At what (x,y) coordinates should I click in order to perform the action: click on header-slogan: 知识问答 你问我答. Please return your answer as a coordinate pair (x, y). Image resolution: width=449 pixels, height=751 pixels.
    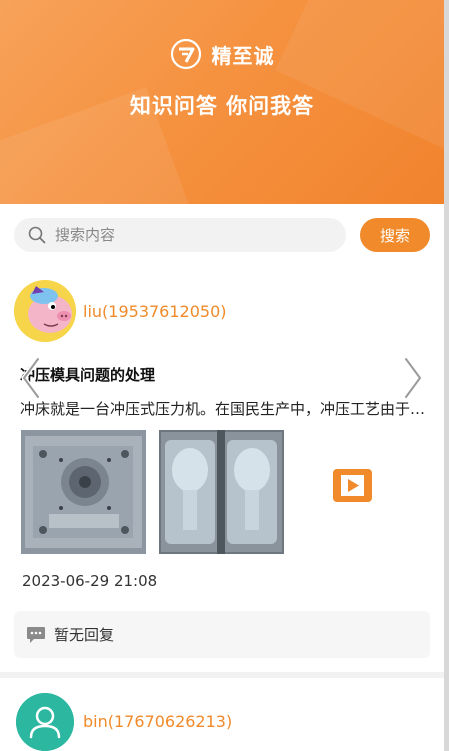
    Looking at the image, I should click on (222, 106).